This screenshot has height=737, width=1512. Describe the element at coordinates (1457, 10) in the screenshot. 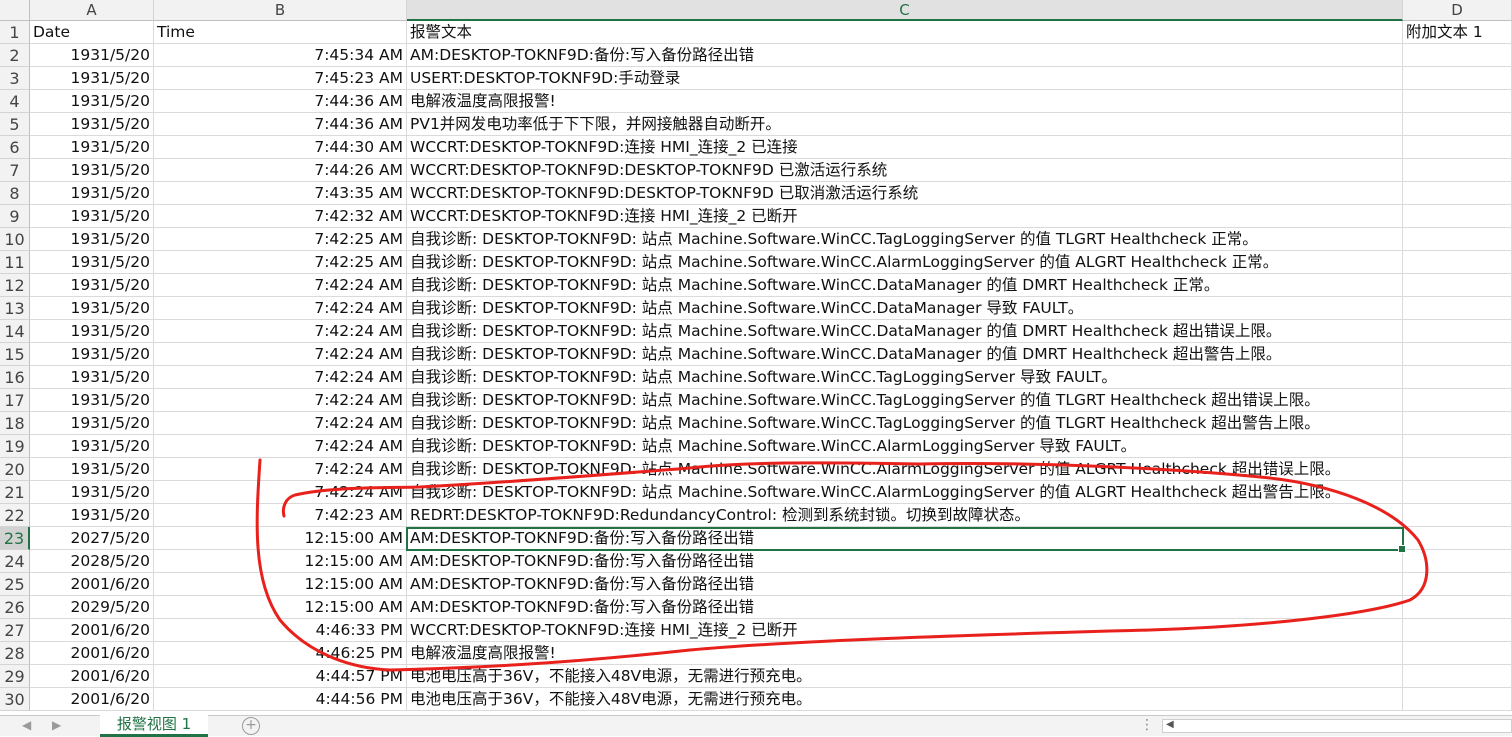

I see `column-header-d: D` at that location.